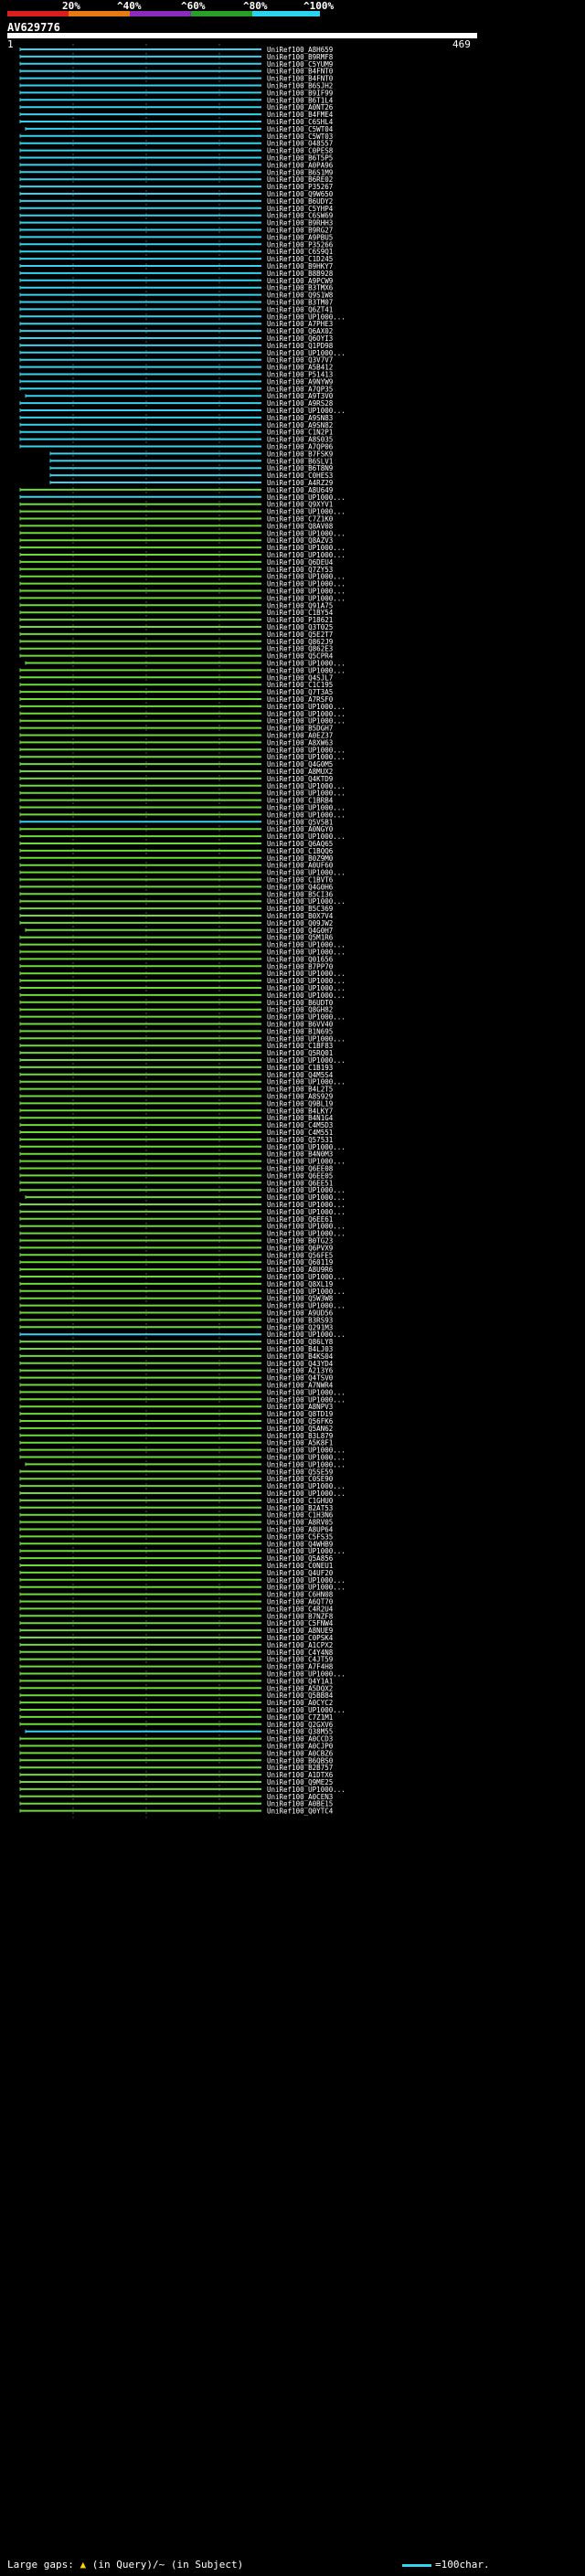 The height and width of the screenshot is (2576, 585). I want to click on hit-label: UniRef100_Q0YTC4, so click(300, 1811).